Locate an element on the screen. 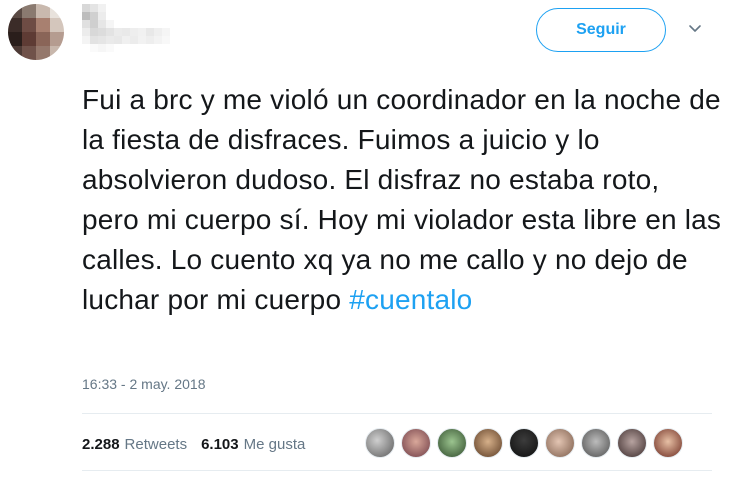 This screenshot has width=743, height=479. likers-avatars is located at coordinates (527, 443).